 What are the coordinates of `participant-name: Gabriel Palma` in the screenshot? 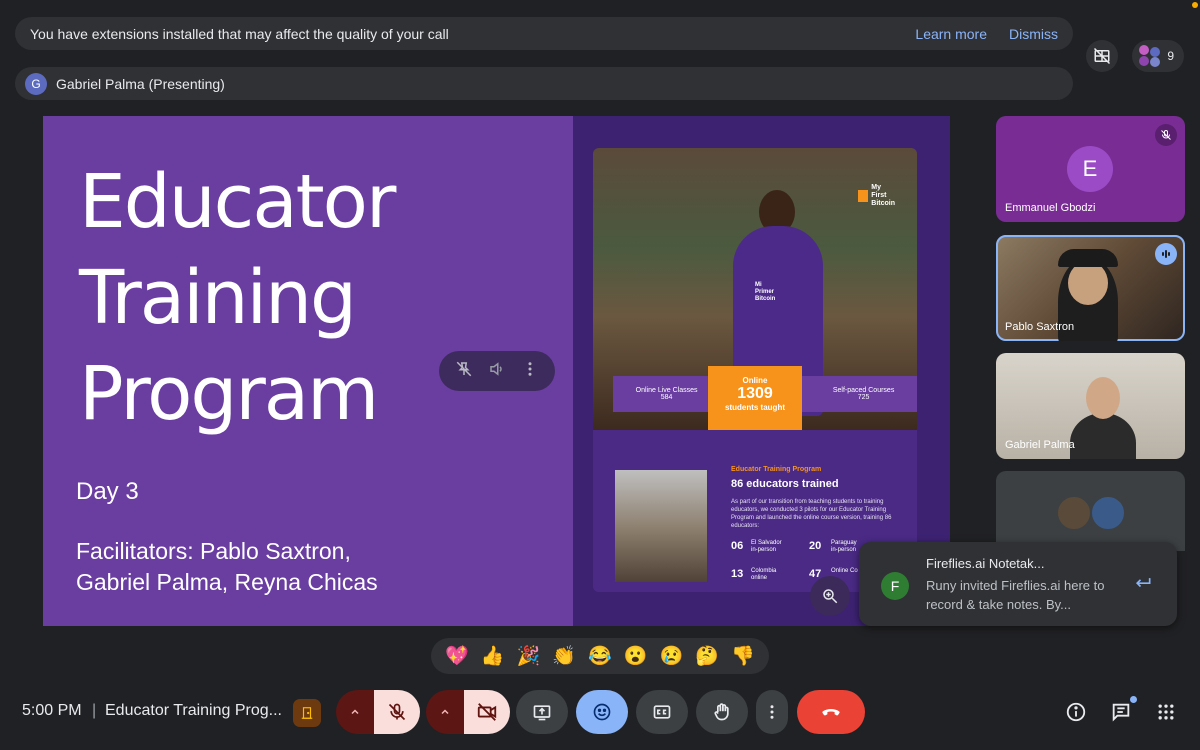 It's located at (1040, 445).